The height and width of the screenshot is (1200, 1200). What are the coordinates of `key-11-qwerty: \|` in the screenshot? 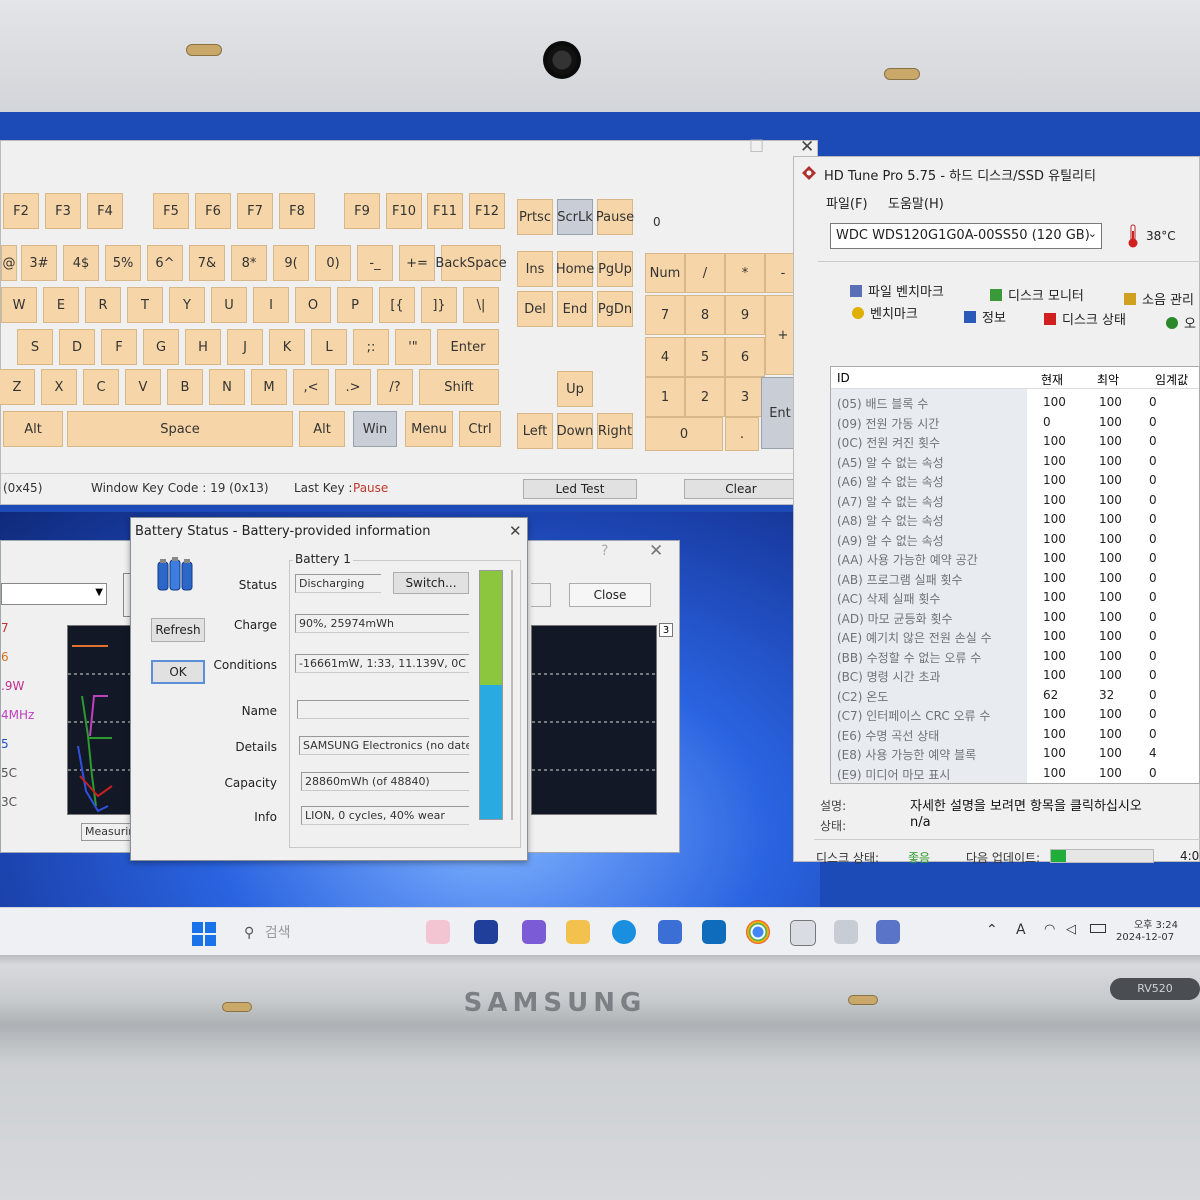 It's located at (481, 305).